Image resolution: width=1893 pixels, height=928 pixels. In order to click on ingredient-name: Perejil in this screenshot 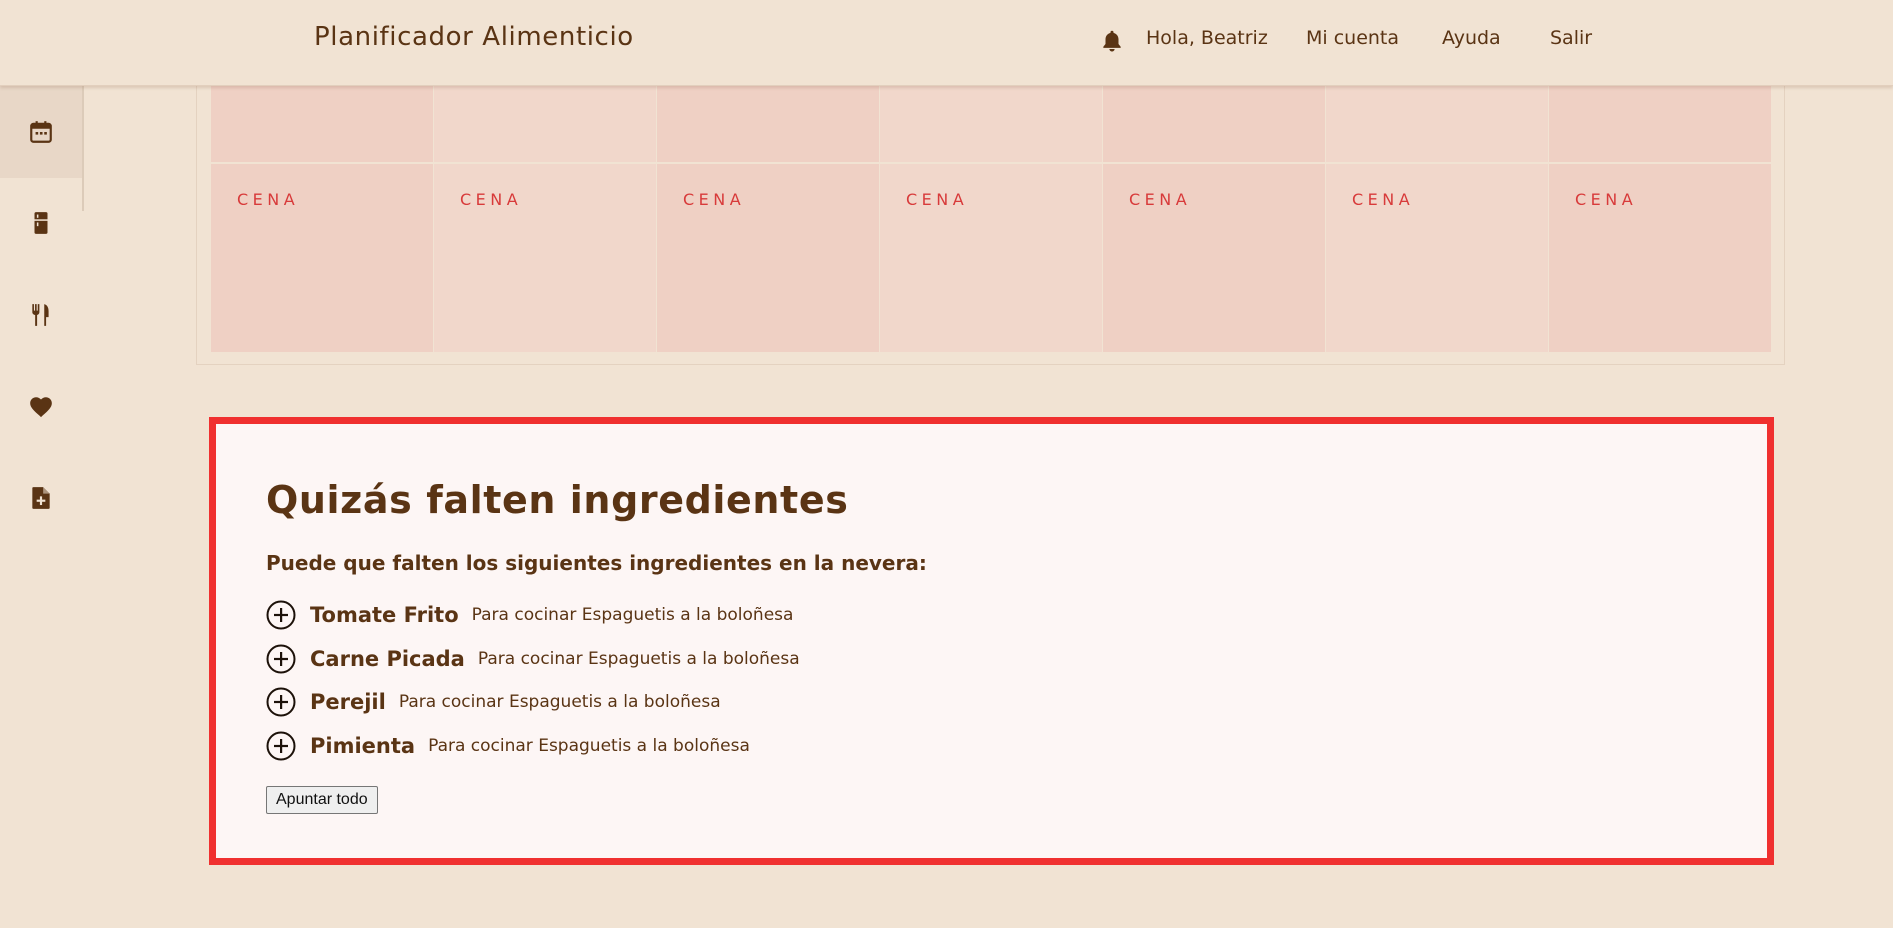, I will do `click(348, 702)`.